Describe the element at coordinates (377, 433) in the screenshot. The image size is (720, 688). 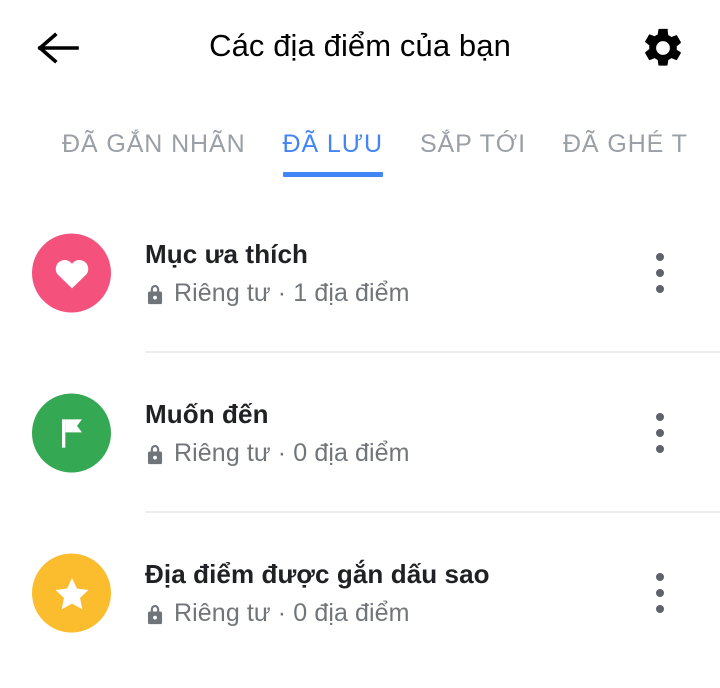
I see `list-text: Muốn đến Riêng tư · 0 địa điểm` at that location.